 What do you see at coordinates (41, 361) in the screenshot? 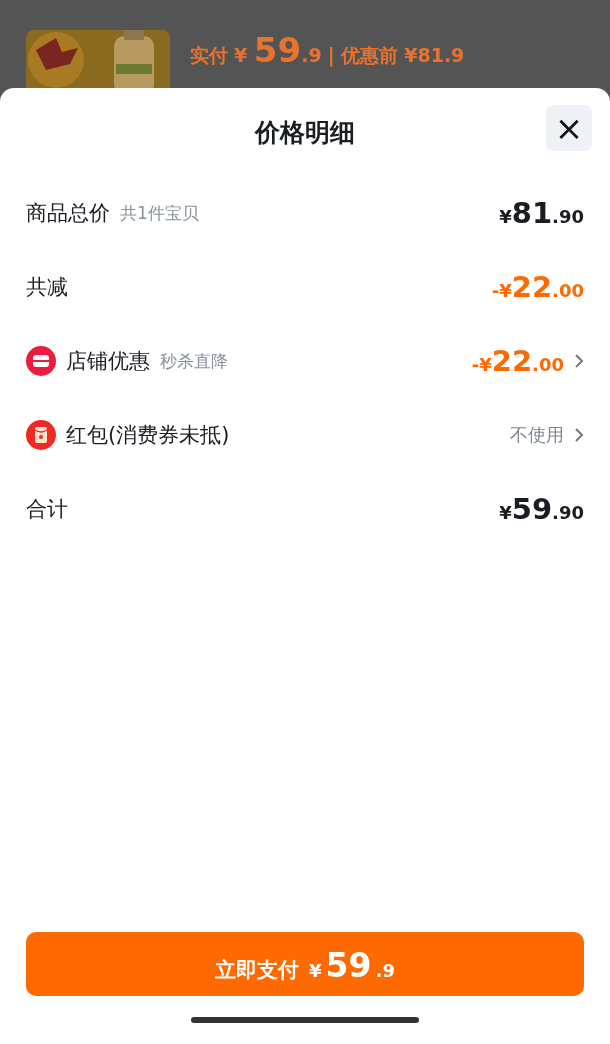
I see `store-icon` at bounding box center [41, 361].